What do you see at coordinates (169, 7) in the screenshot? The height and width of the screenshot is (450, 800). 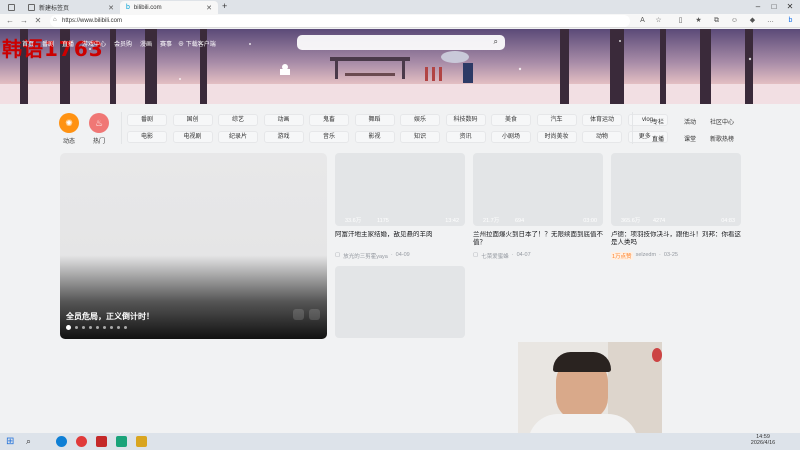 I see `tab-bilibili: b bilibili.com ✕` at bounding box center [169, 7].